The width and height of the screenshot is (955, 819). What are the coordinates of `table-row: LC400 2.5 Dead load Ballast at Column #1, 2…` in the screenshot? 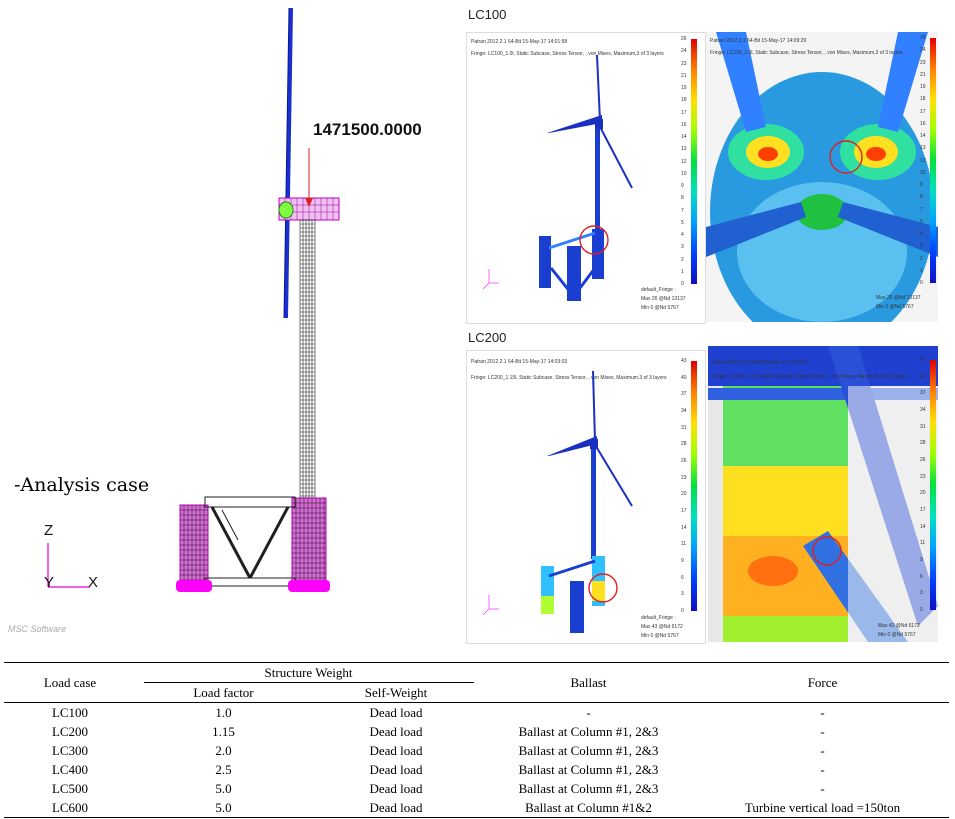 It's located at (476, 769).